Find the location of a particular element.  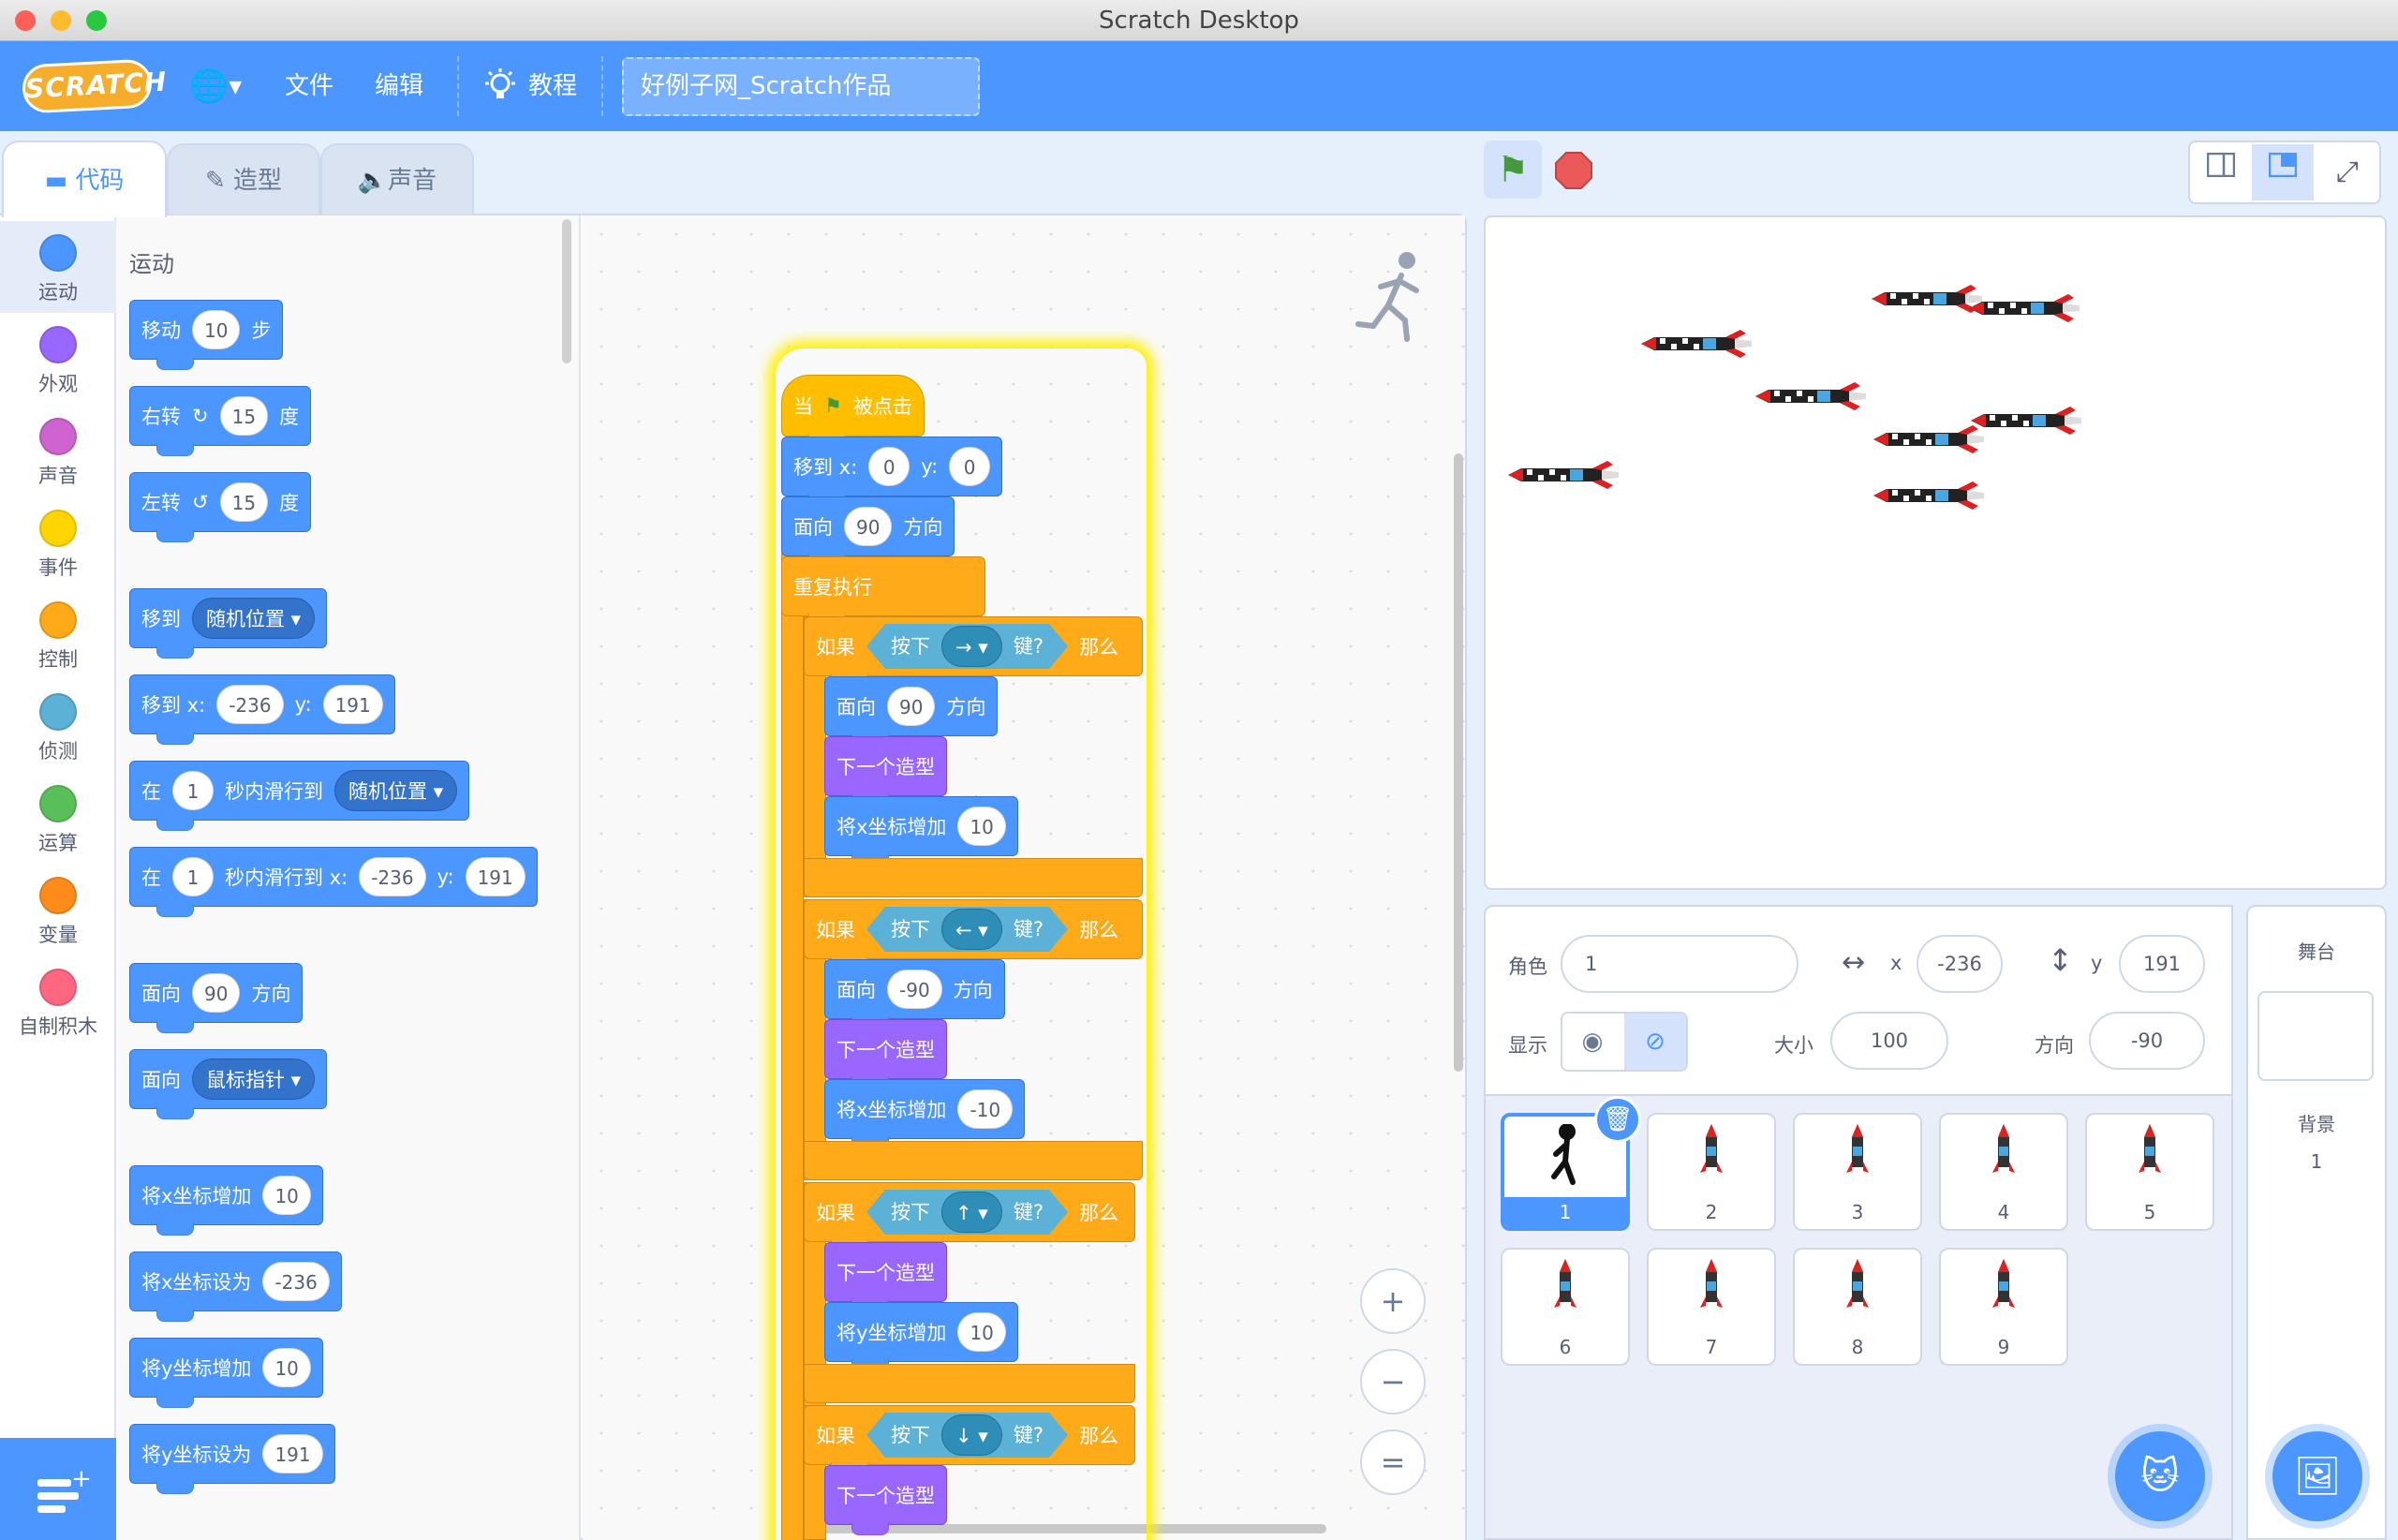

category-2: 声音 is located at coordinates (58, 450).